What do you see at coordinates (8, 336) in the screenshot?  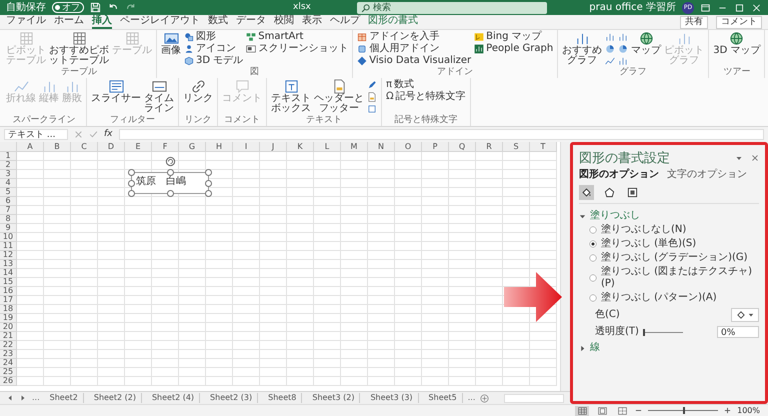 I see `row-header: 21` at bounding box center [8, 336].